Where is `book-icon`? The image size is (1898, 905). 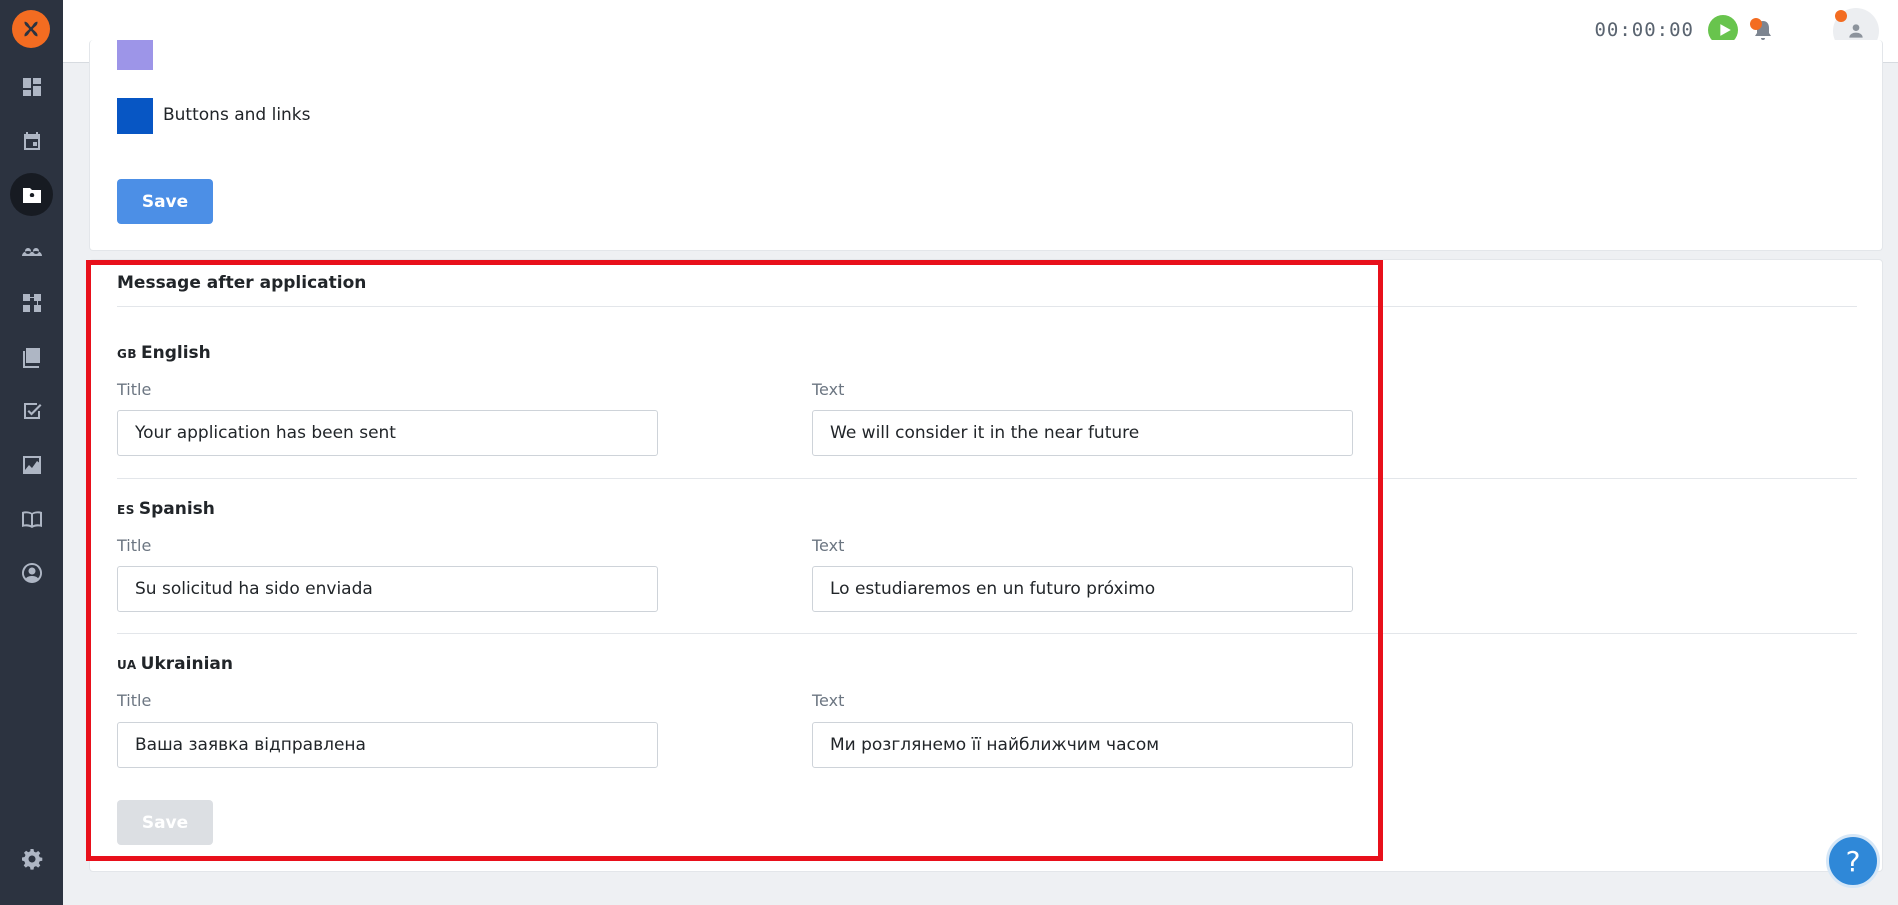 book-icon is located at coordinates (31, 519).